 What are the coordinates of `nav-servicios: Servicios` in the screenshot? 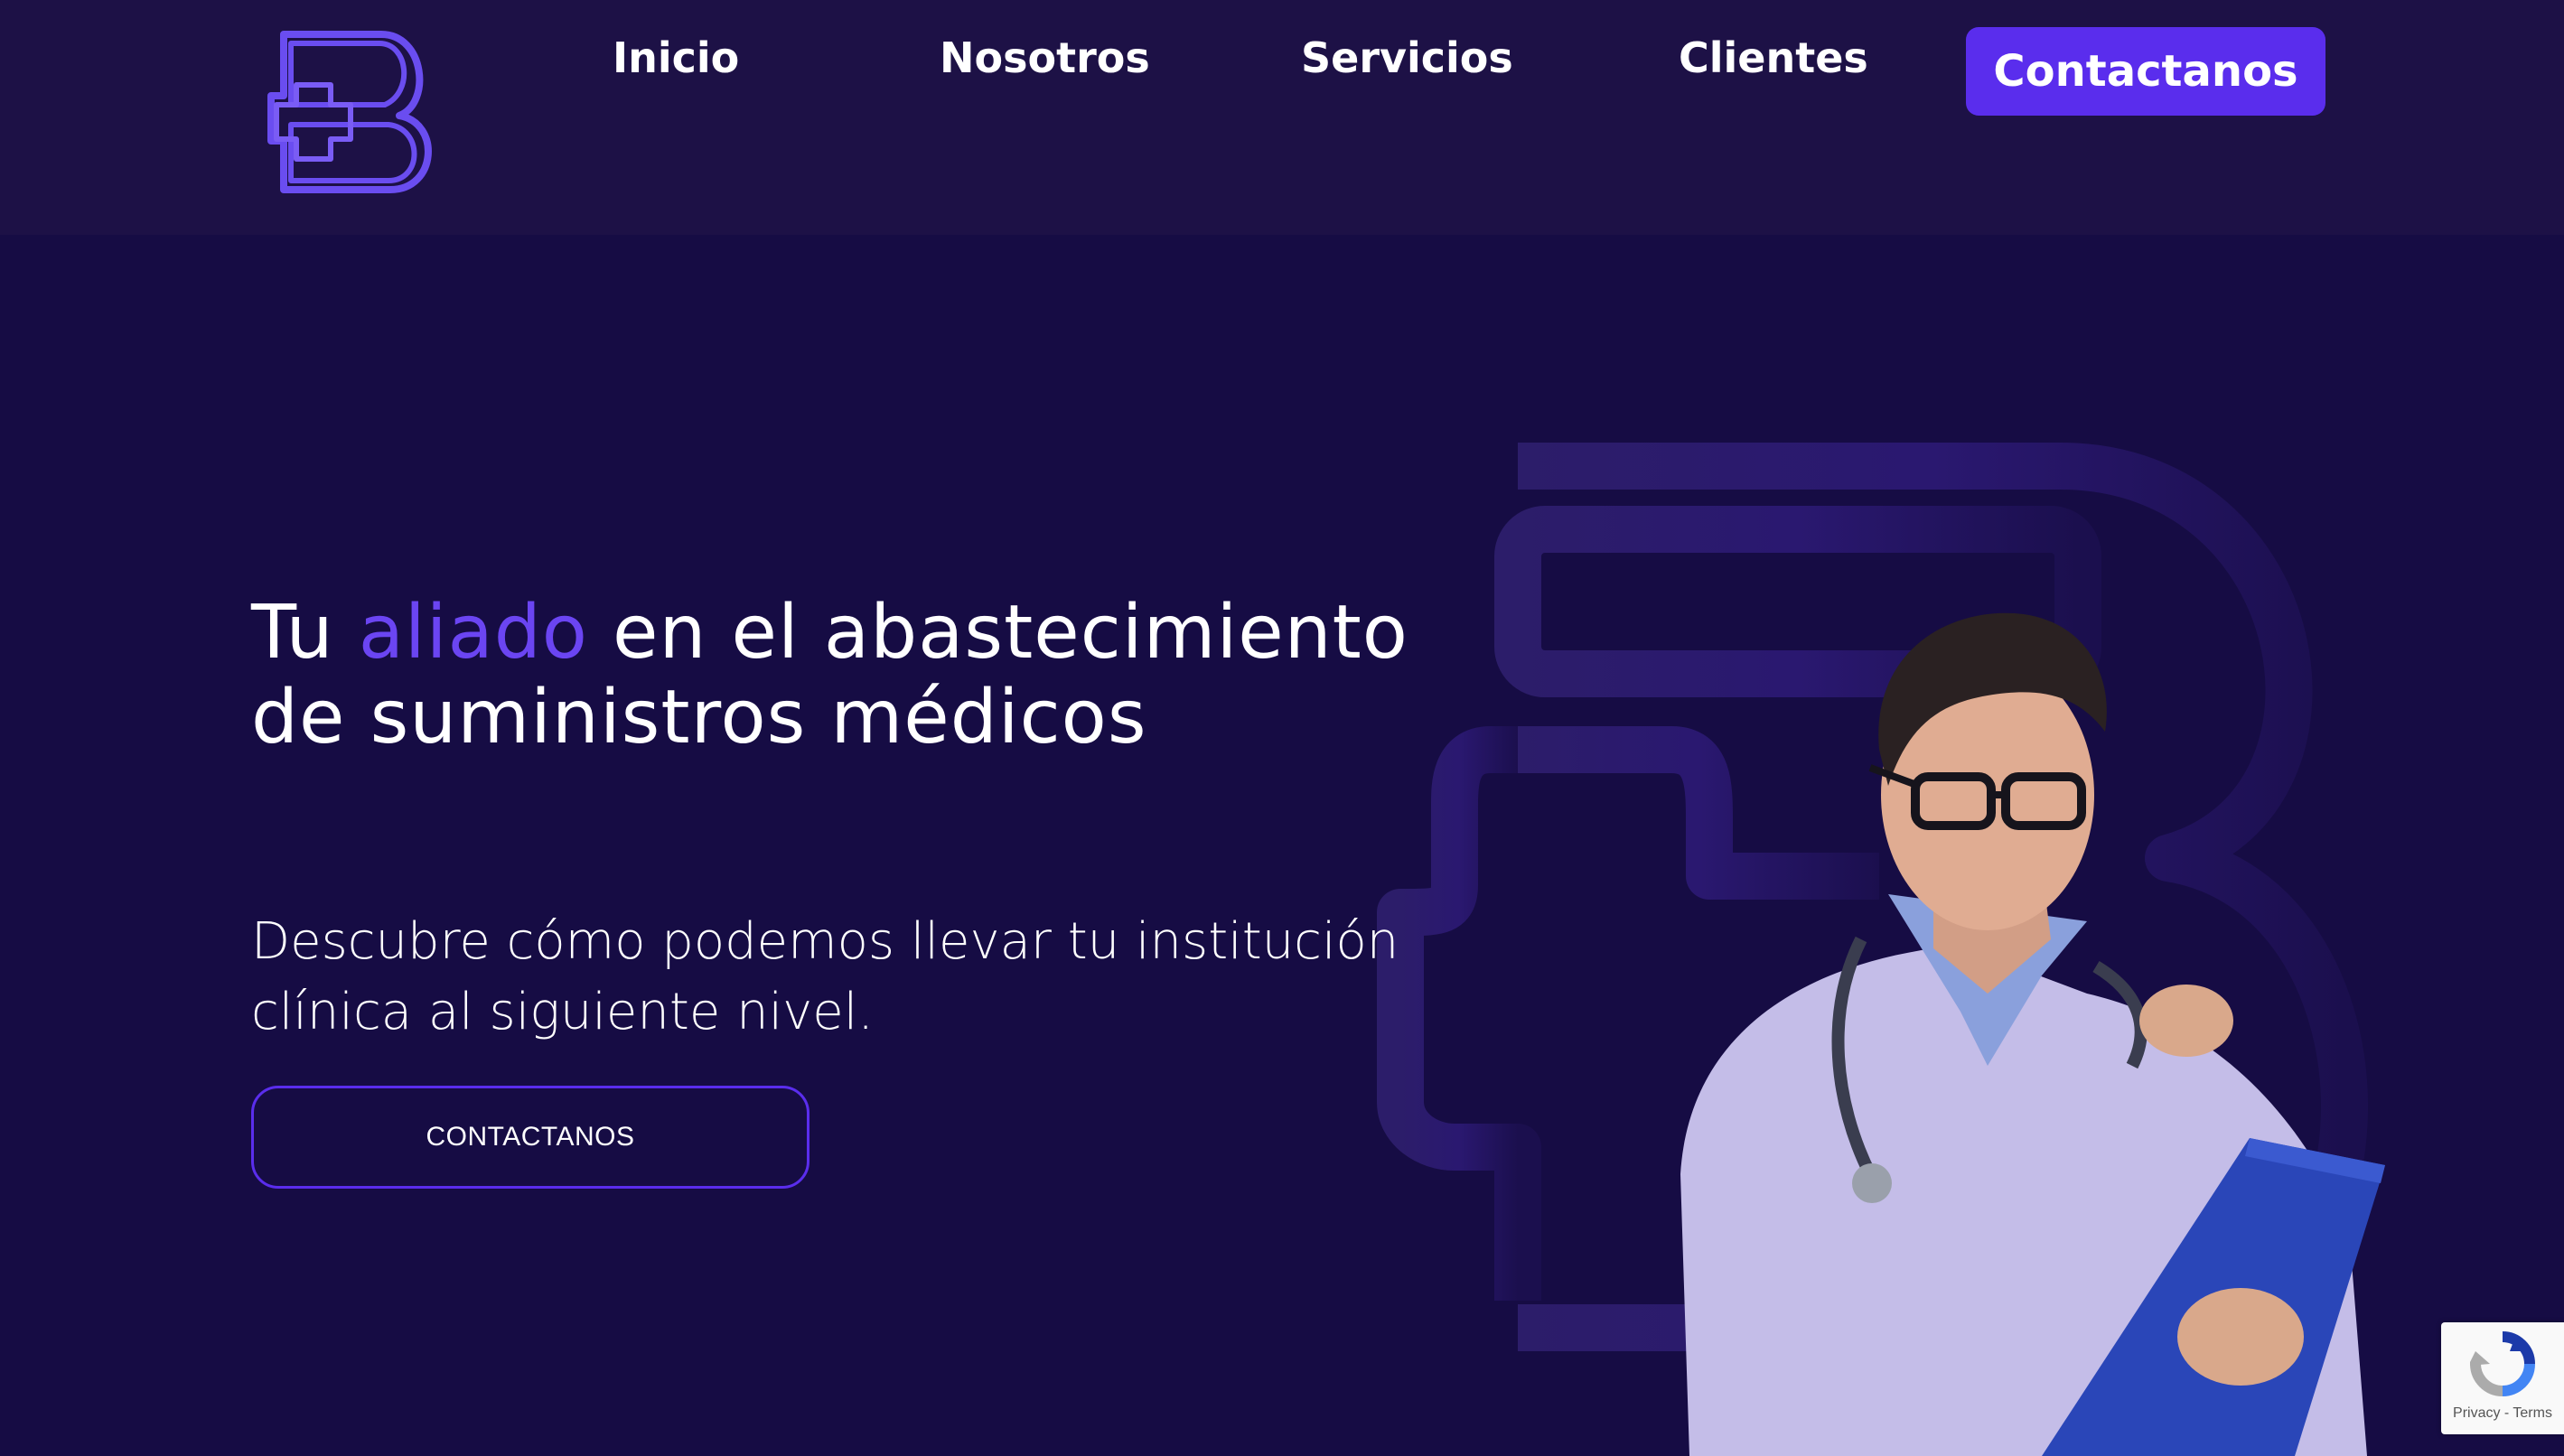 It's located at (1407, 58).